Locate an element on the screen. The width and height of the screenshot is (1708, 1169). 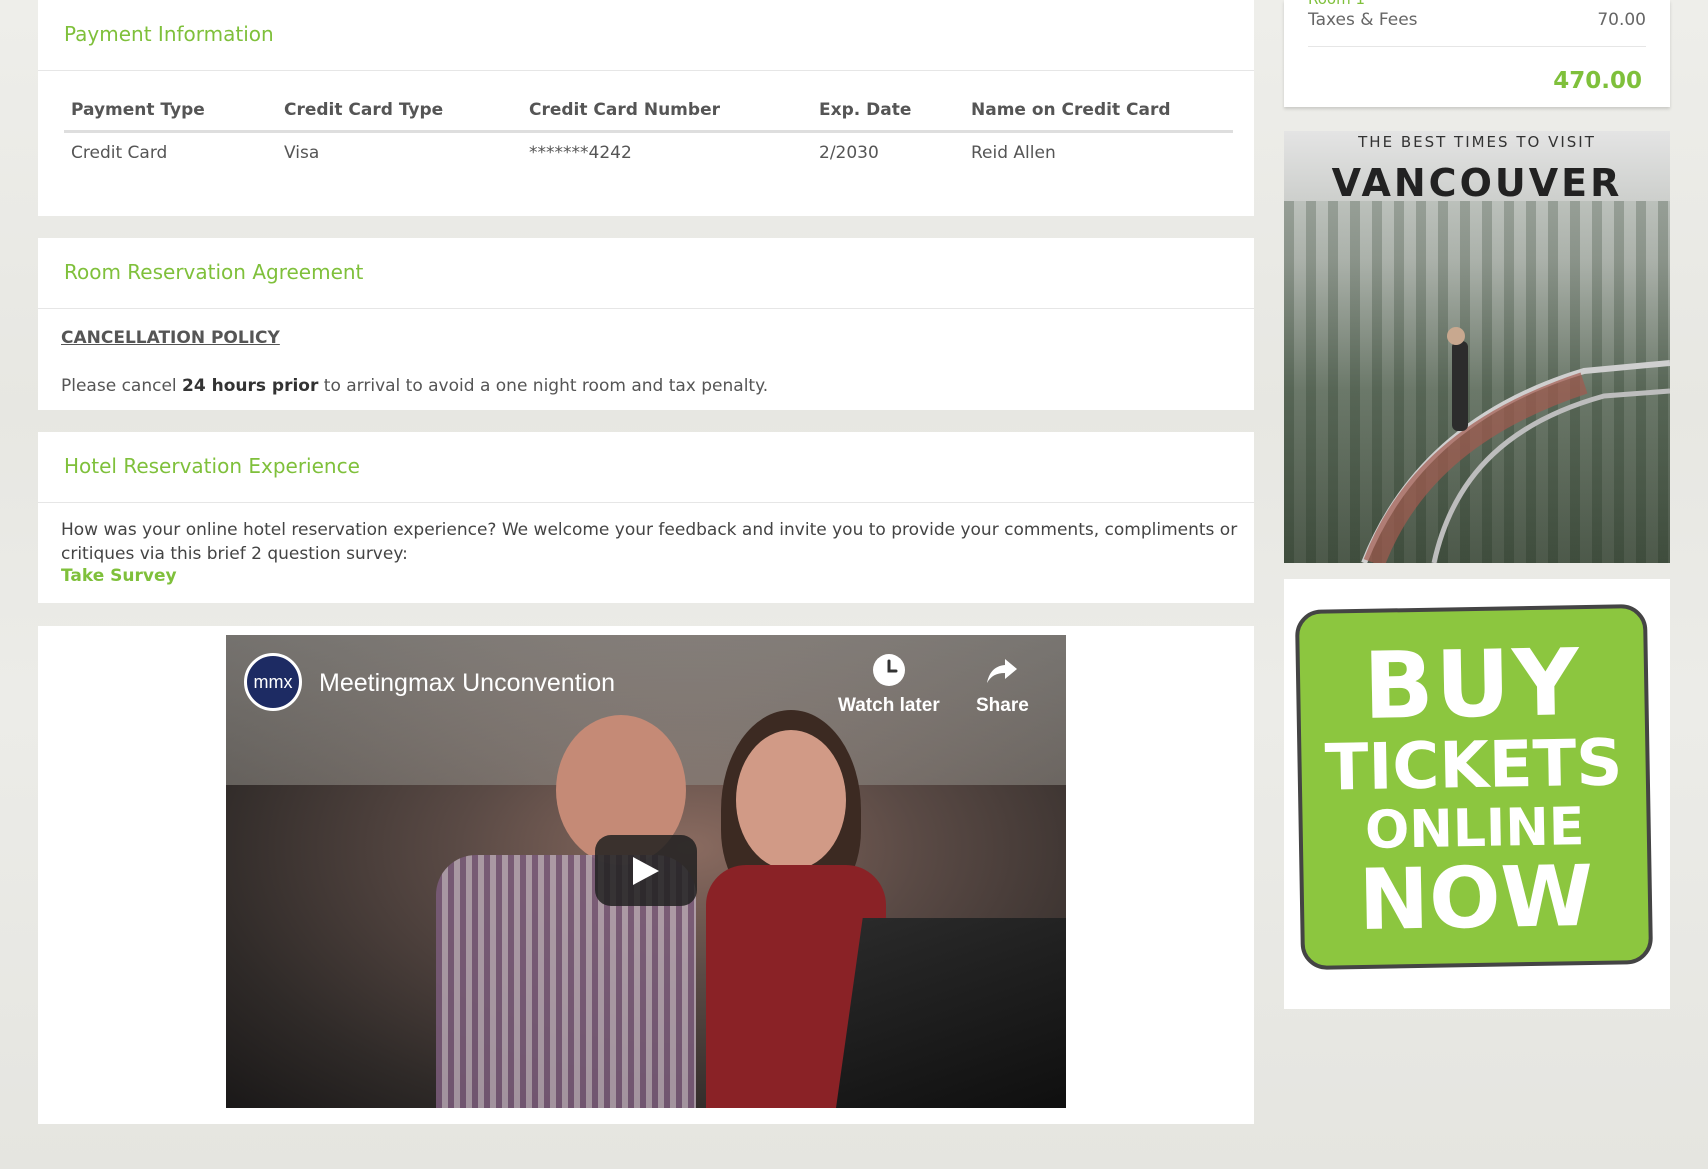
take-survey-link: Take Survey is located at coordinates (119, 576).